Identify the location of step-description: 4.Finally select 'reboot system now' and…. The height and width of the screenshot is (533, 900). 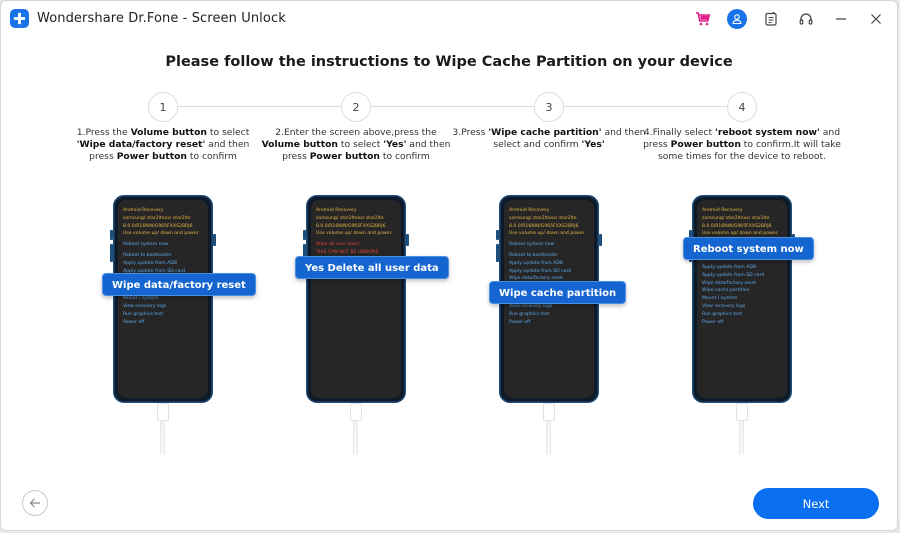
(742, 145).